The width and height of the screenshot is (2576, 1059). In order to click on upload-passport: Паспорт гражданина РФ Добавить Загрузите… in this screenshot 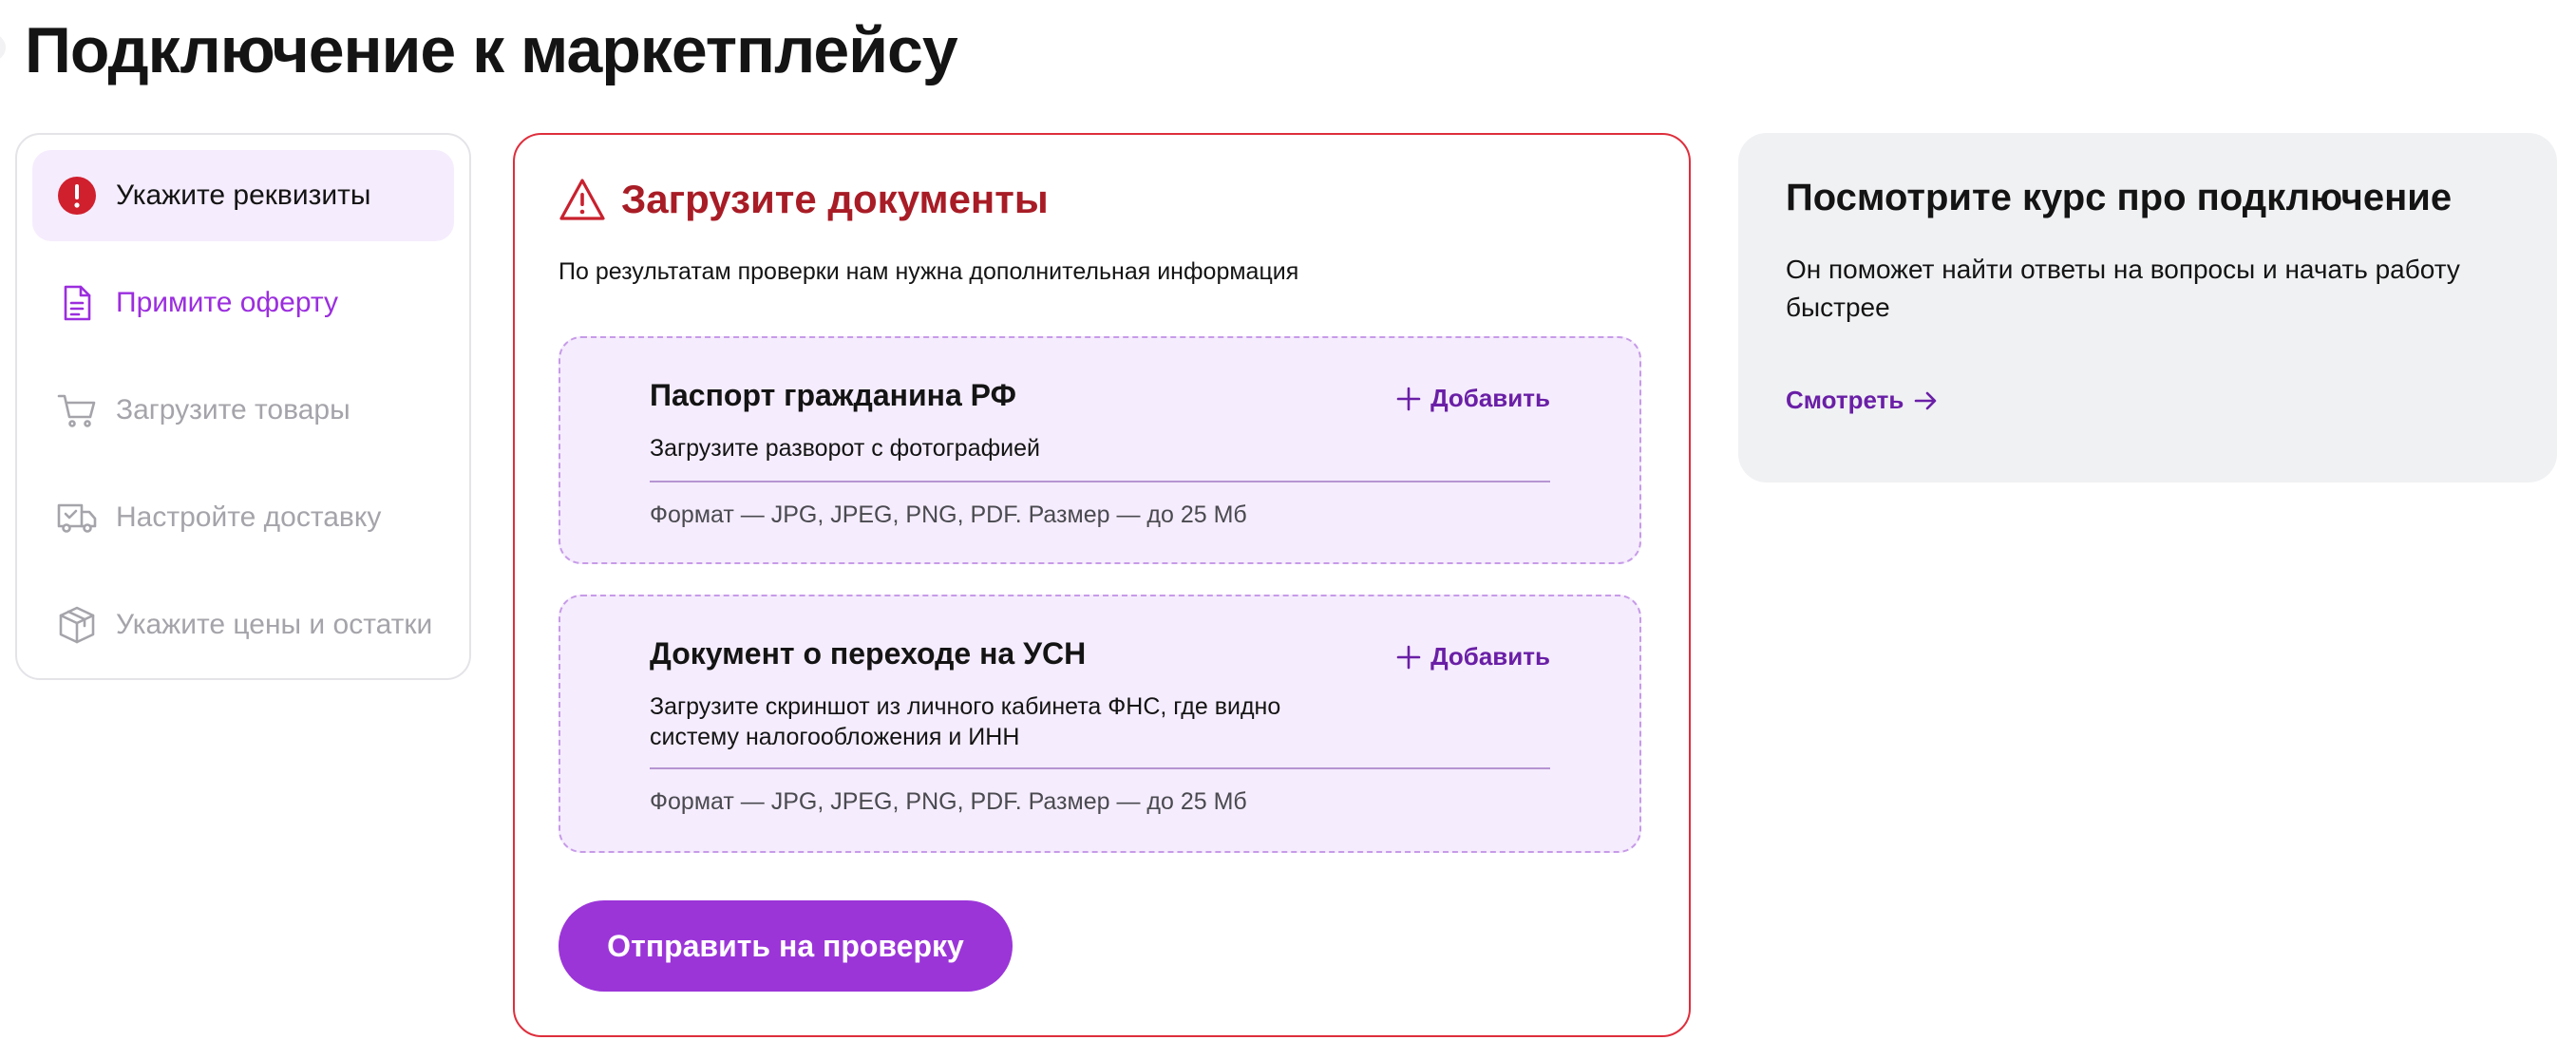, I will do `click(1100, 450)`.